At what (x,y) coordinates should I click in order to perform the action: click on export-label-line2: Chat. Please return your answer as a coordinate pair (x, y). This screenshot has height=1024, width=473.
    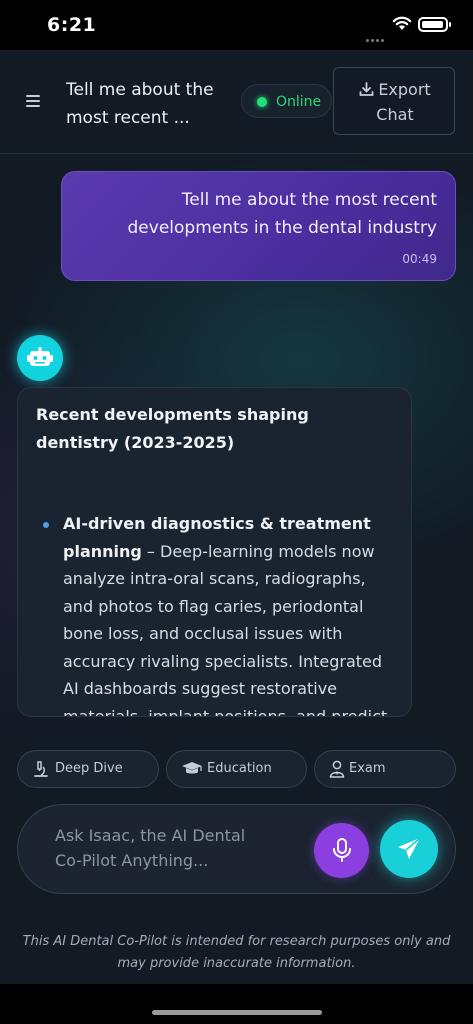
    Looking at the image, I should click on (395, 114).